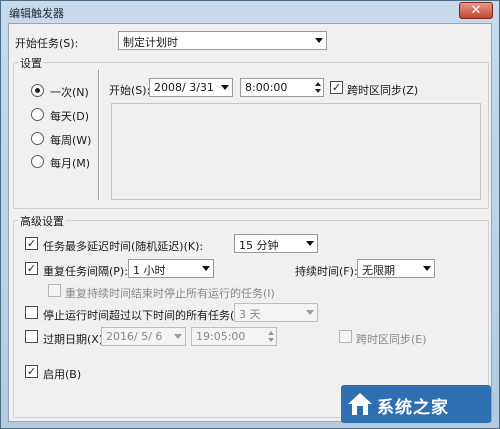 Image resolution: width=500 pixels, height=429 pixels. Describe the element at coordinates (391, 339) in the screenshot. I see `expire-sync-label: 跨时区同步(E)` at that location.